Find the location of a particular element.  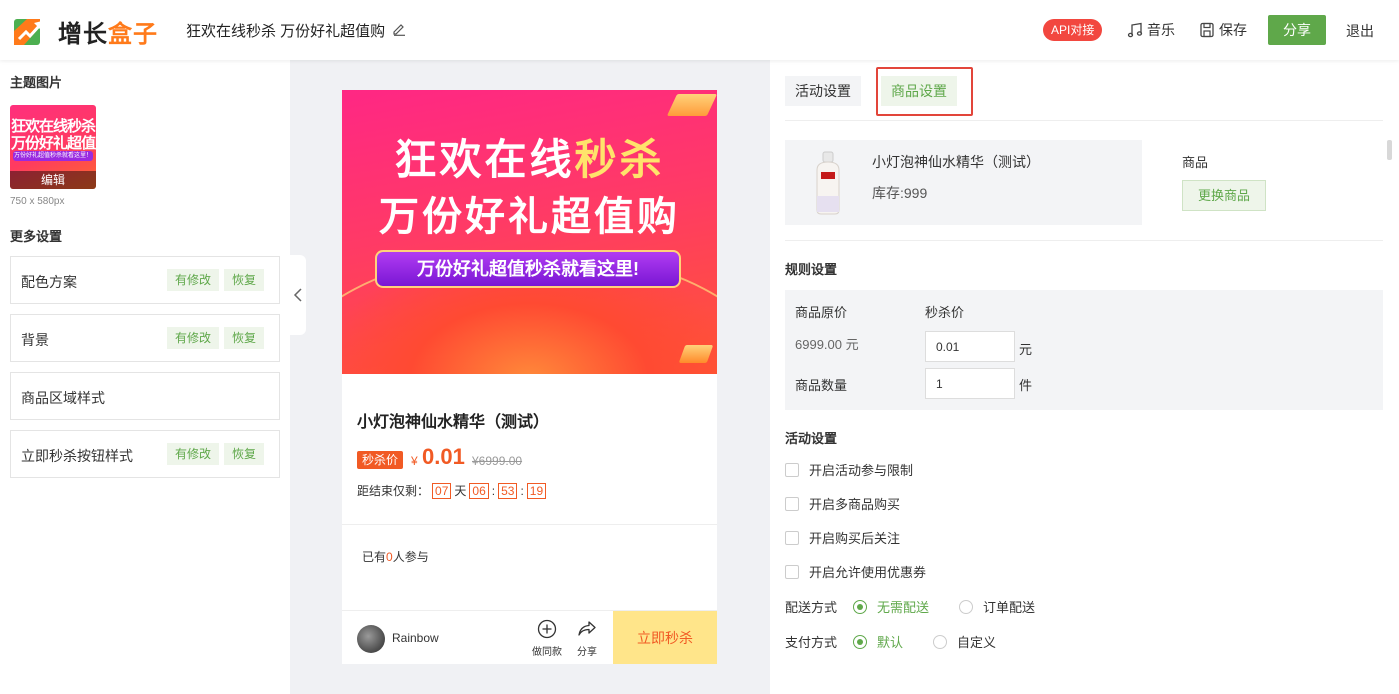

checkbox-participation-limit: 开启活动参与限制 is located at coordinates (849, 469).